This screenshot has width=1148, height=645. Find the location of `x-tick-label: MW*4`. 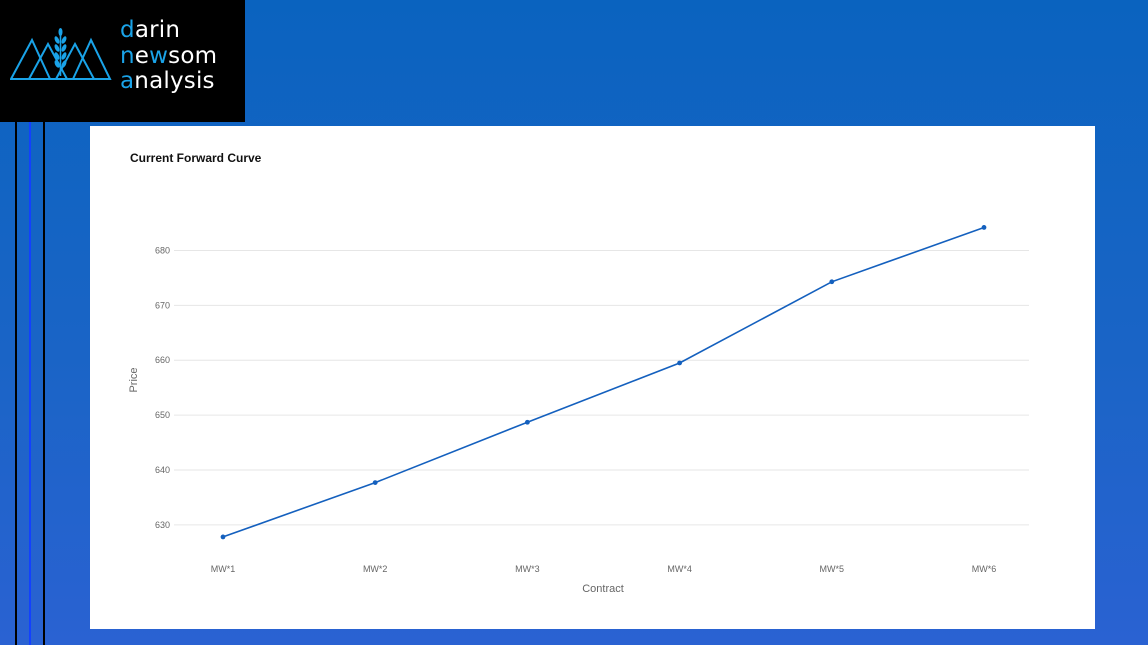

x-tick-label: MW*4 is located at coordinates (679, 569).